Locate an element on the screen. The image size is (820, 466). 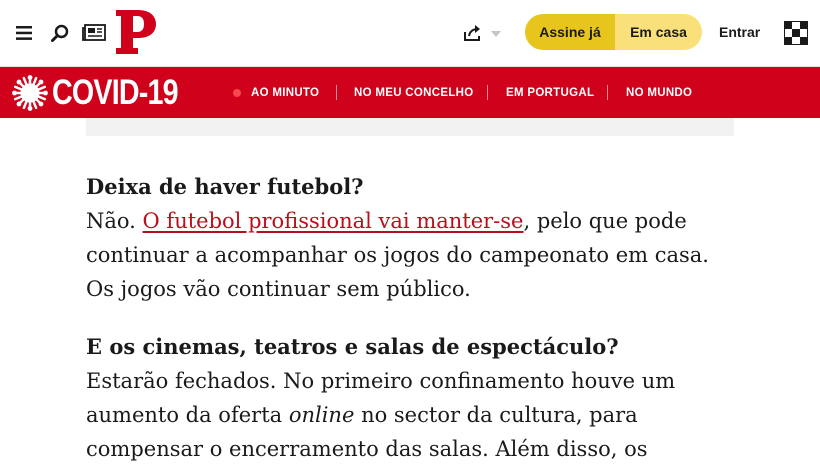
nav-label: EM PORTUGAL is located at coordinates (550, 92).